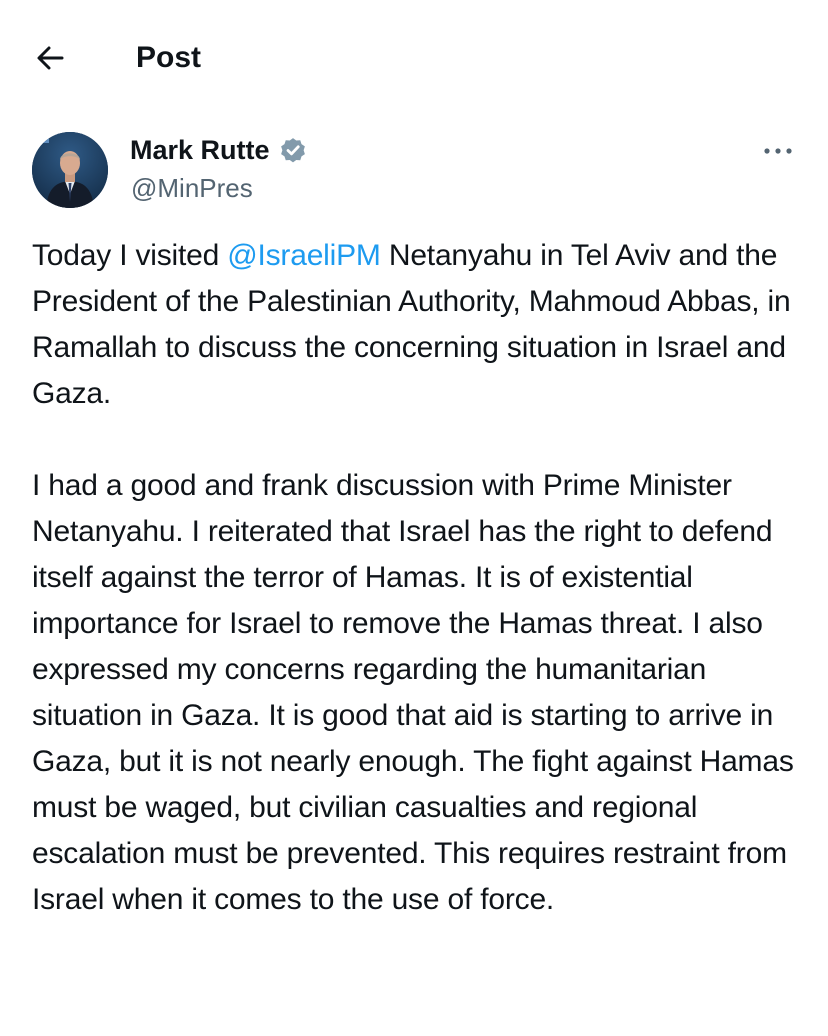 The height and width of the screenshot is (1036, 828). Describe the element at coordinates (292, 150) in the screenshot. I see `verified-badge-icon` at that location.